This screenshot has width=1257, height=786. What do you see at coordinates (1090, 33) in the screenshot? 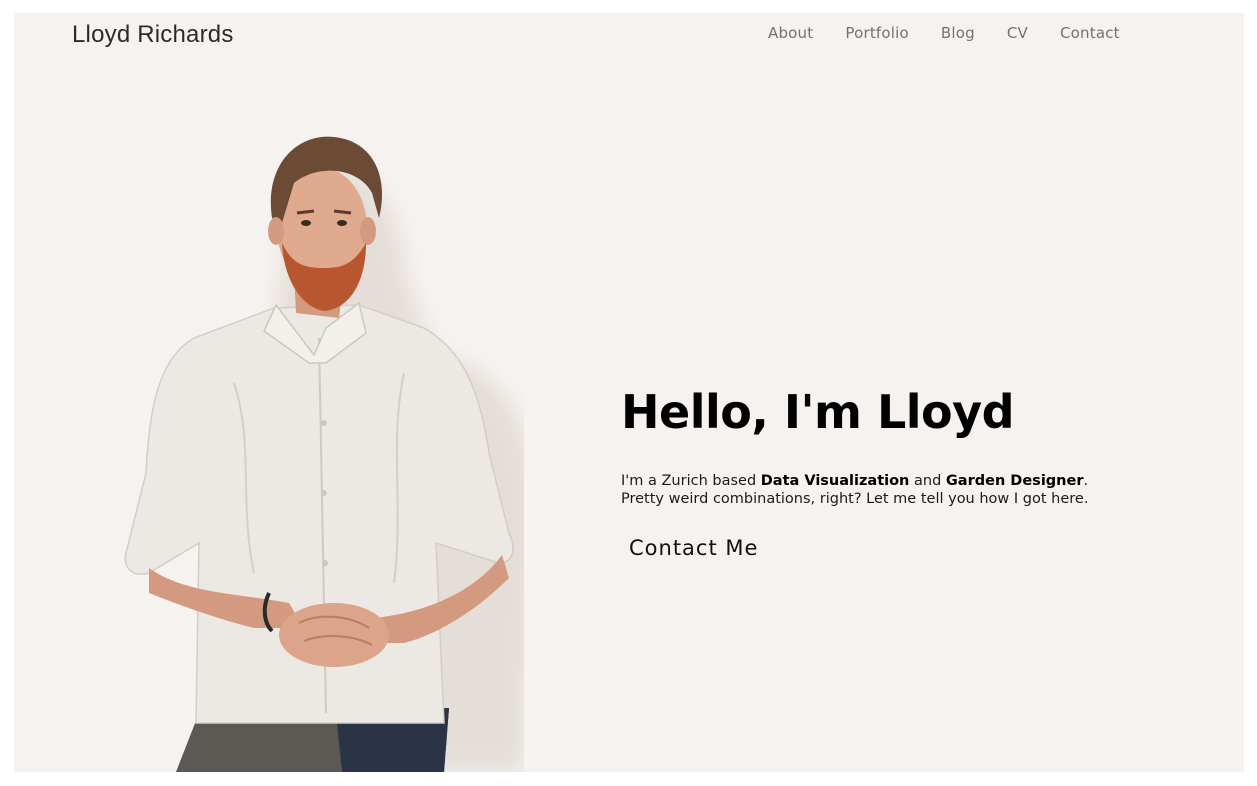
I see `nav-contact: Contact` at bounding box center [1090, 33].